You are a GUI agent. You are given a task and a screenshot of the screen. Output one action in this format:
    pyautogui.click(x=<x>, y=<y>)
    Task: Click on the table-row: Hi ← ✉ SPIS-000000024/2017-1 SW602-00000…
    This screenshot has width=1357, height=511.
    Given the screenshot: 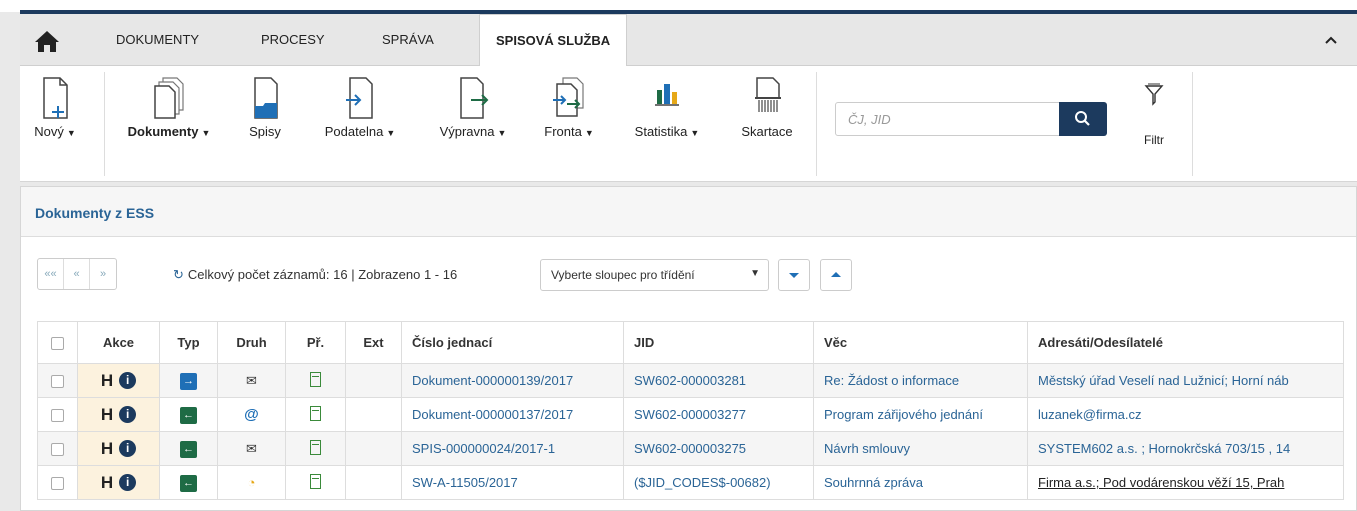 What is the action you would take?
    pyautogui.click(x=690, y=448)
    